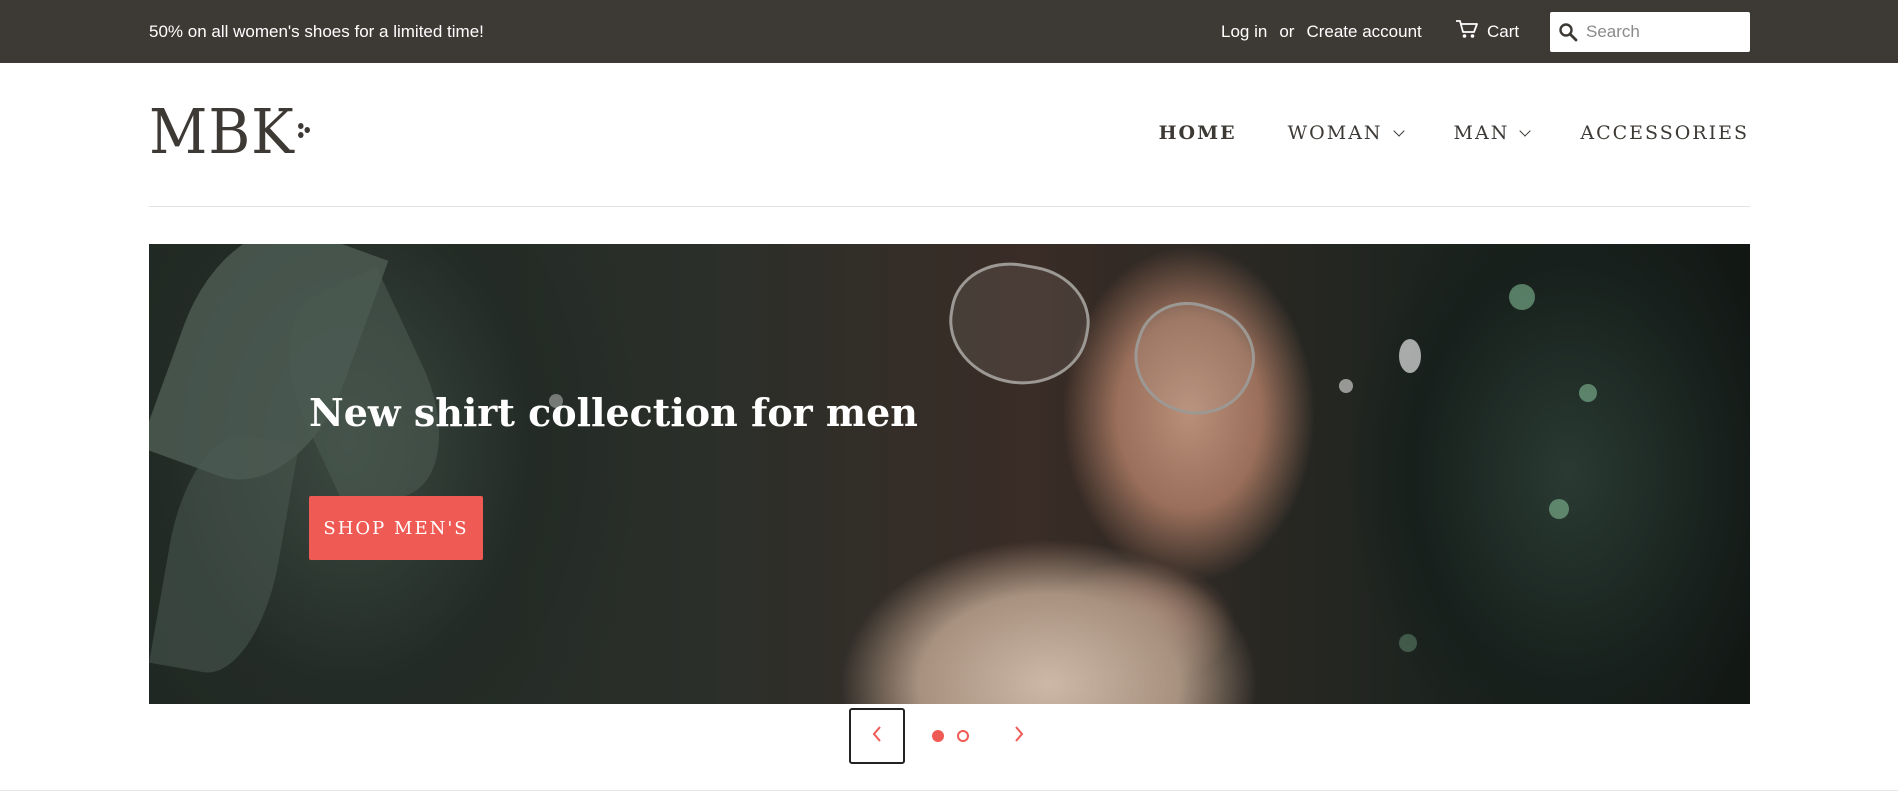 The height and width of the screenshot is (792, 1898). I want to click on account-links: Log in or Create account, so click(1321, 31).